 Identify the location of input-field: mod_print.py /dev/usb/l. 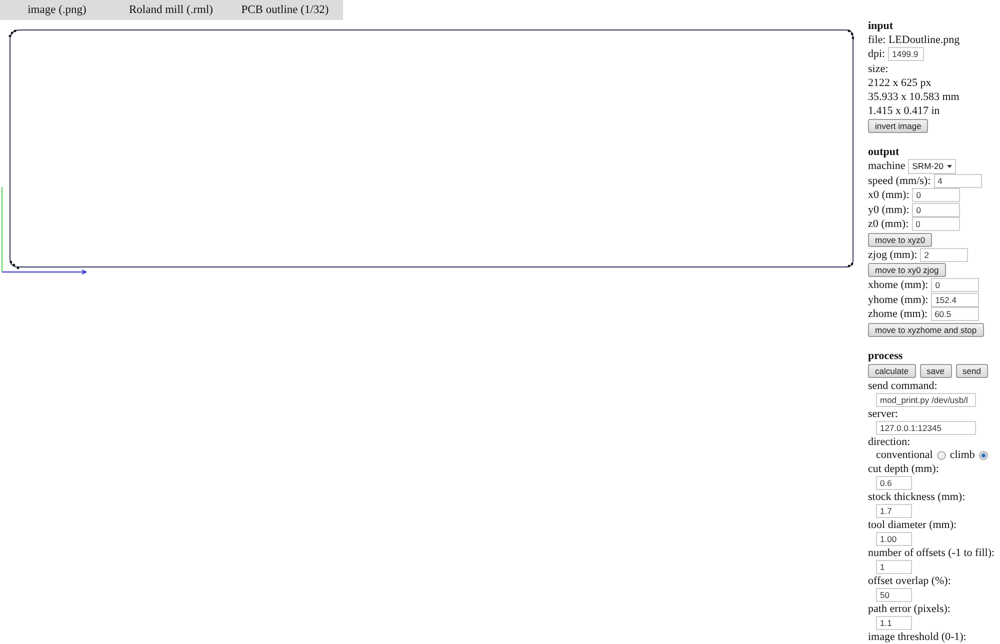
(926, 399).